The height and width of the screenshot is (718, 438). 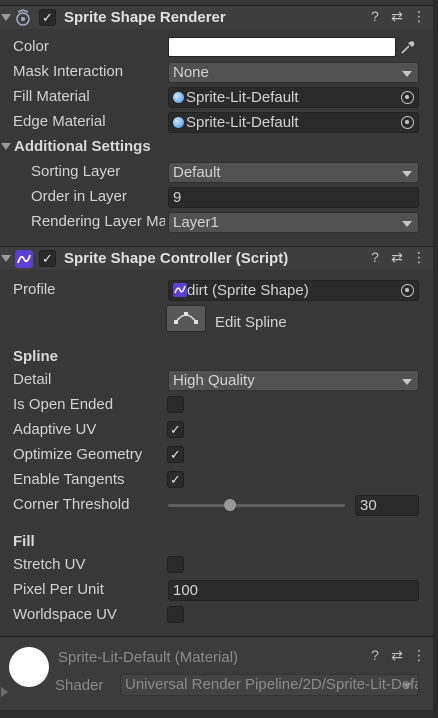 I want to click on edit-spline-label: Edit Spline, so click(x=251, y=322).